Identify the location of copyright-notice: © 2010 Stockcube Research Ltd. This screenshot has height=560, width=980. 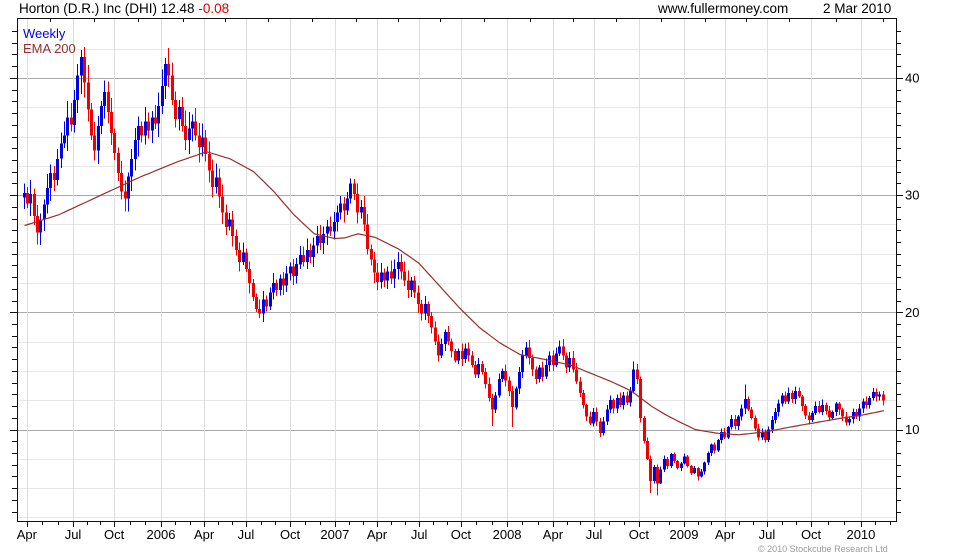
(823, 549).